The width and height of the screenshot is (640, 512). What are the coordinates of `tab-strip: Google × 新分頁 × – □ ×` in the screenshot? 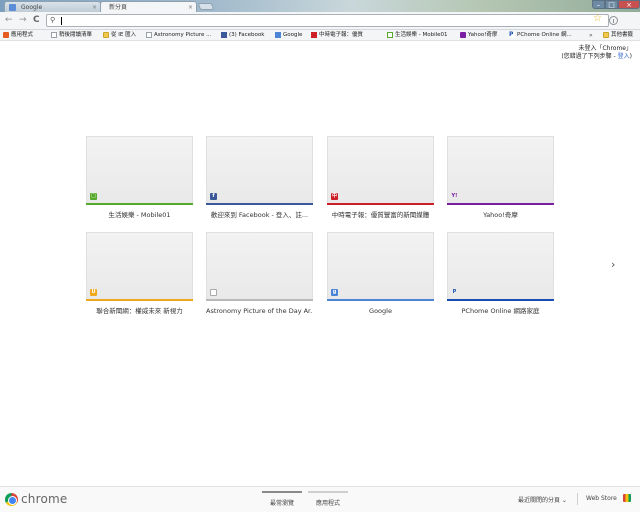 It's located at (320, 6).